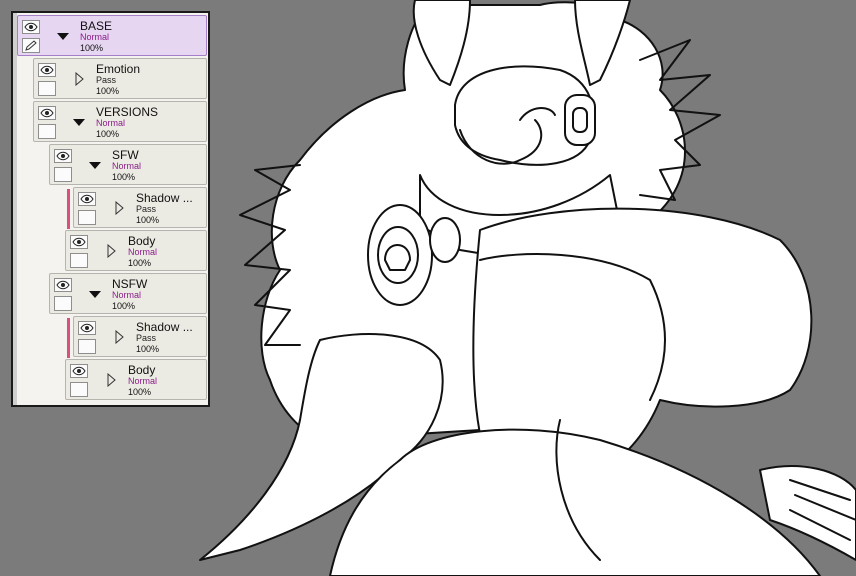 The width and height of the screenshot is (856, 576). Describe the element at coordinates (130, 284) in the screenshot. I see `layer-name: NSFW` at that location.